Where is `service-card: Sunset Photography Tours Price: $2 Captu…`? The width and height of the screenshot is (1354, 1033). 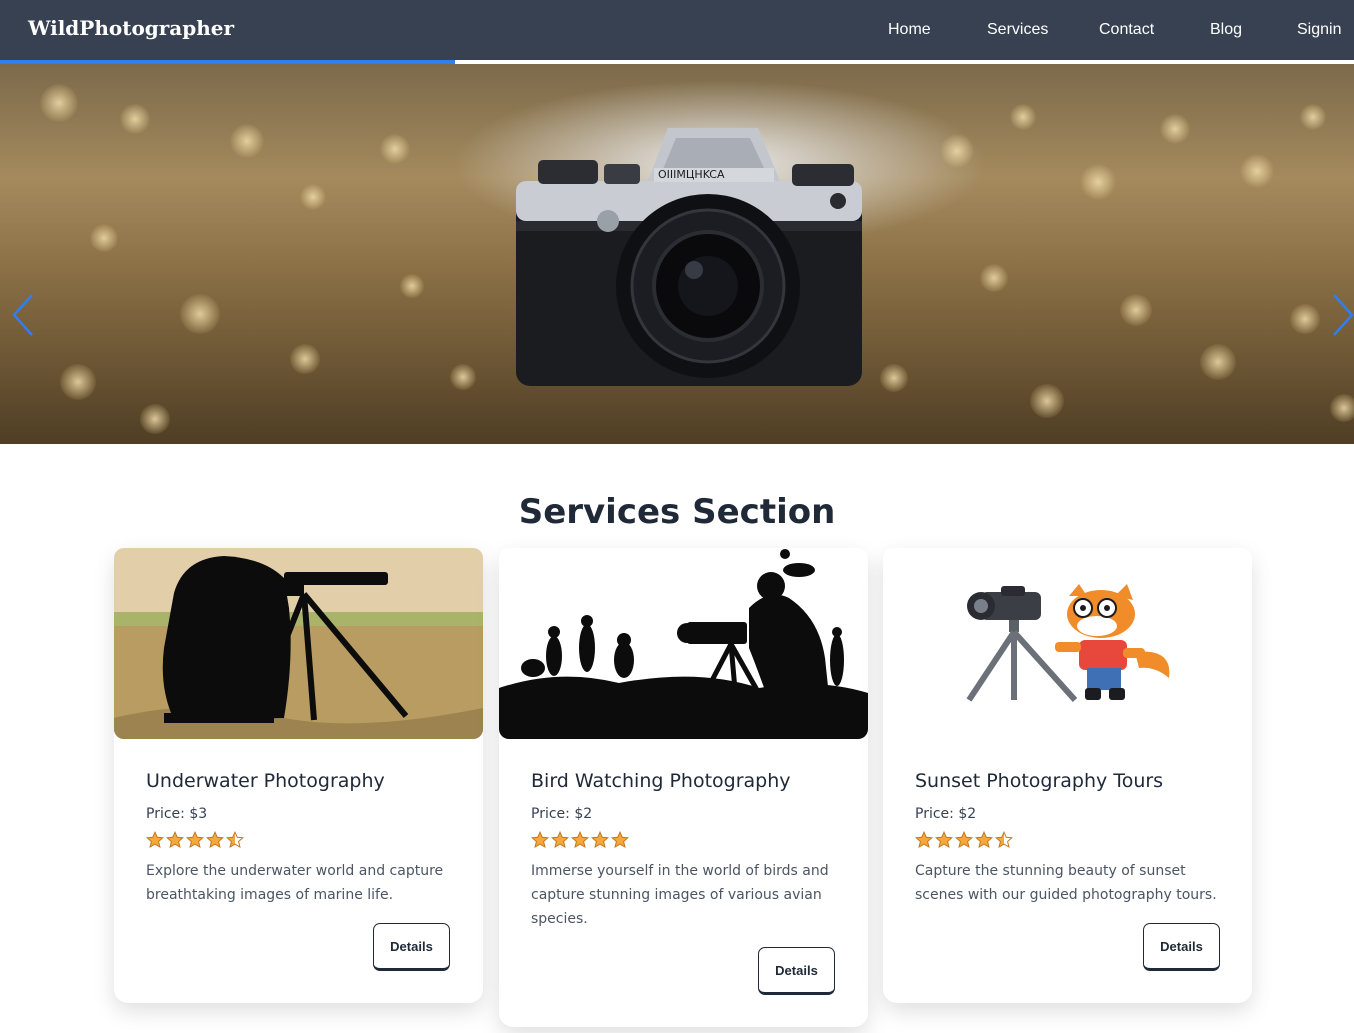 service-card: Sunset Photography Tours Price: $2 Captu… is located at coordinates (1067, 775).